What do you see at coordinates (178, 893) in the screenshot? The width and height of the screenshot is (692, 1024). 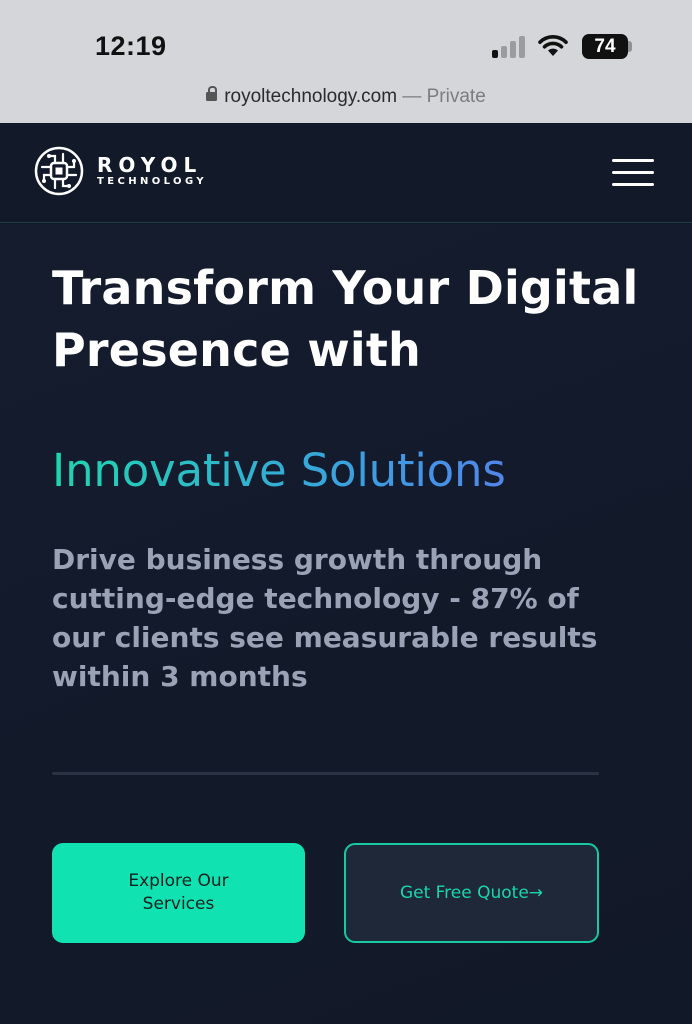 I see `explore-services-button: Explore Our Services` at bounding box center [178, 893].